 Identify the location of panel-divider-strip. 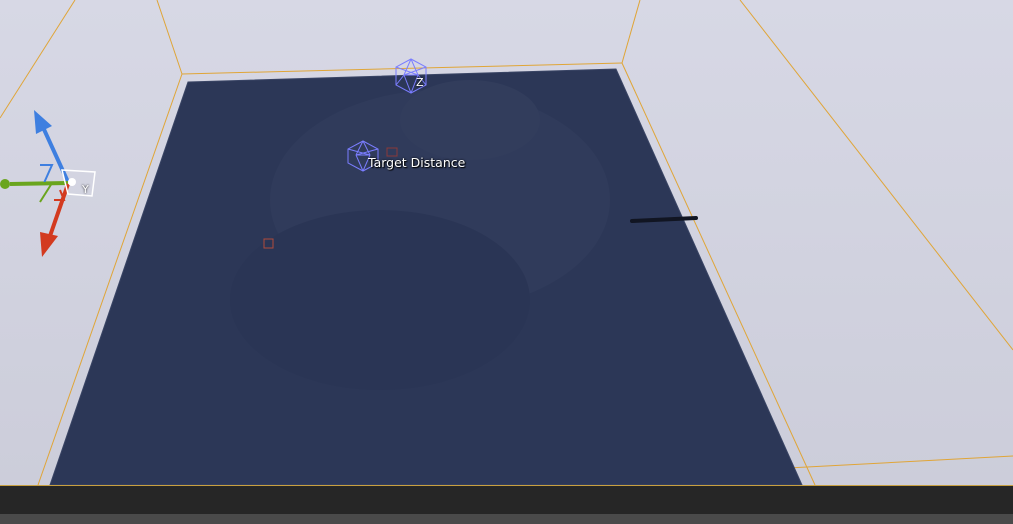
(506, 519).